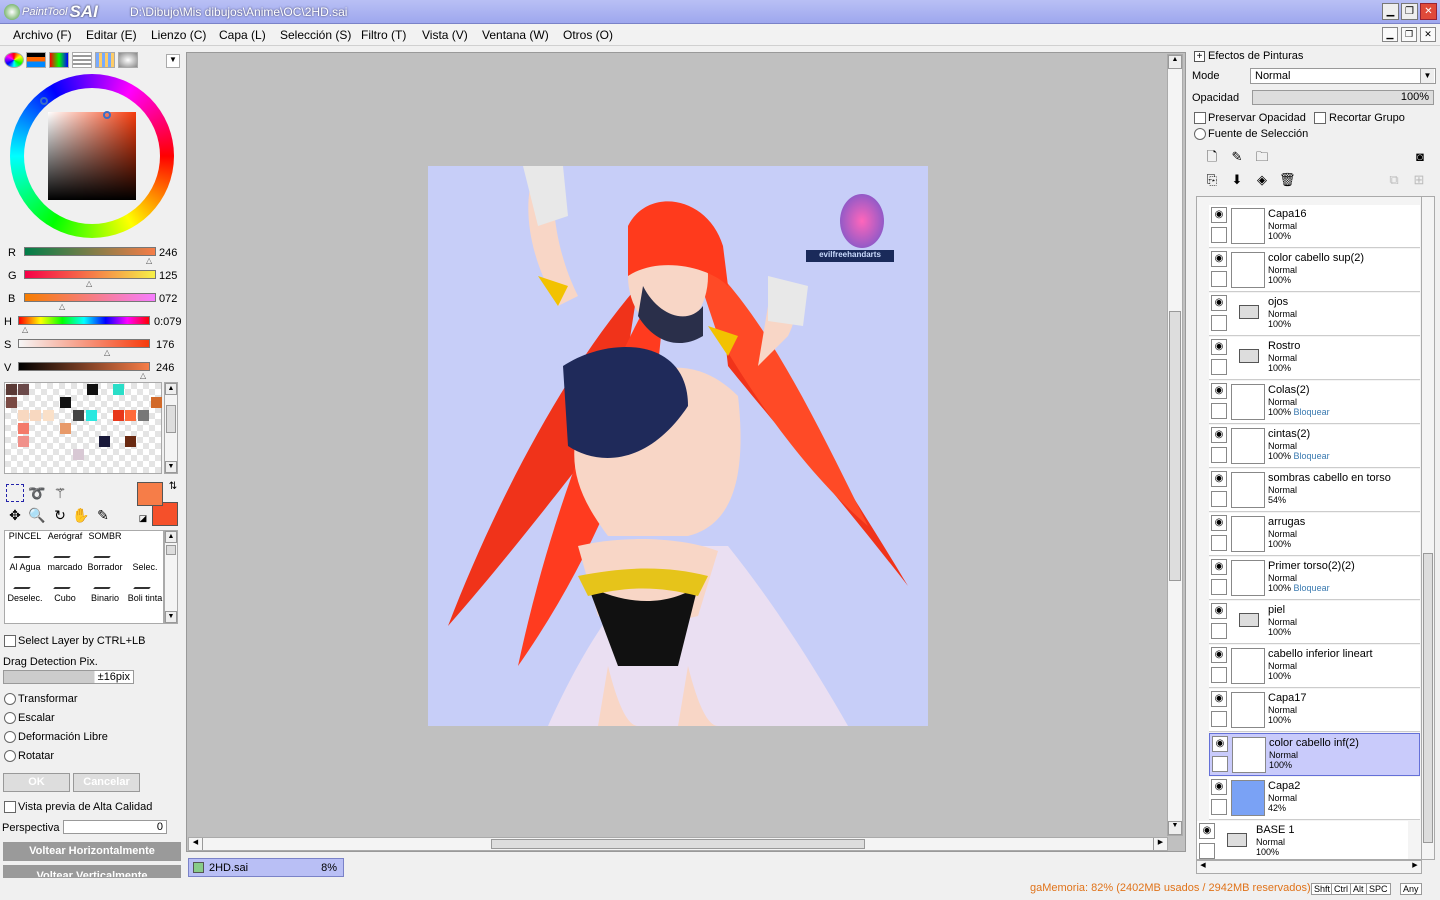  What do you see at coordinates (1314, 754) in the screenshot?
I see `layer-row: ◉ color cabello inf(2) Normal 100%` at bounding box center [1314, 754].